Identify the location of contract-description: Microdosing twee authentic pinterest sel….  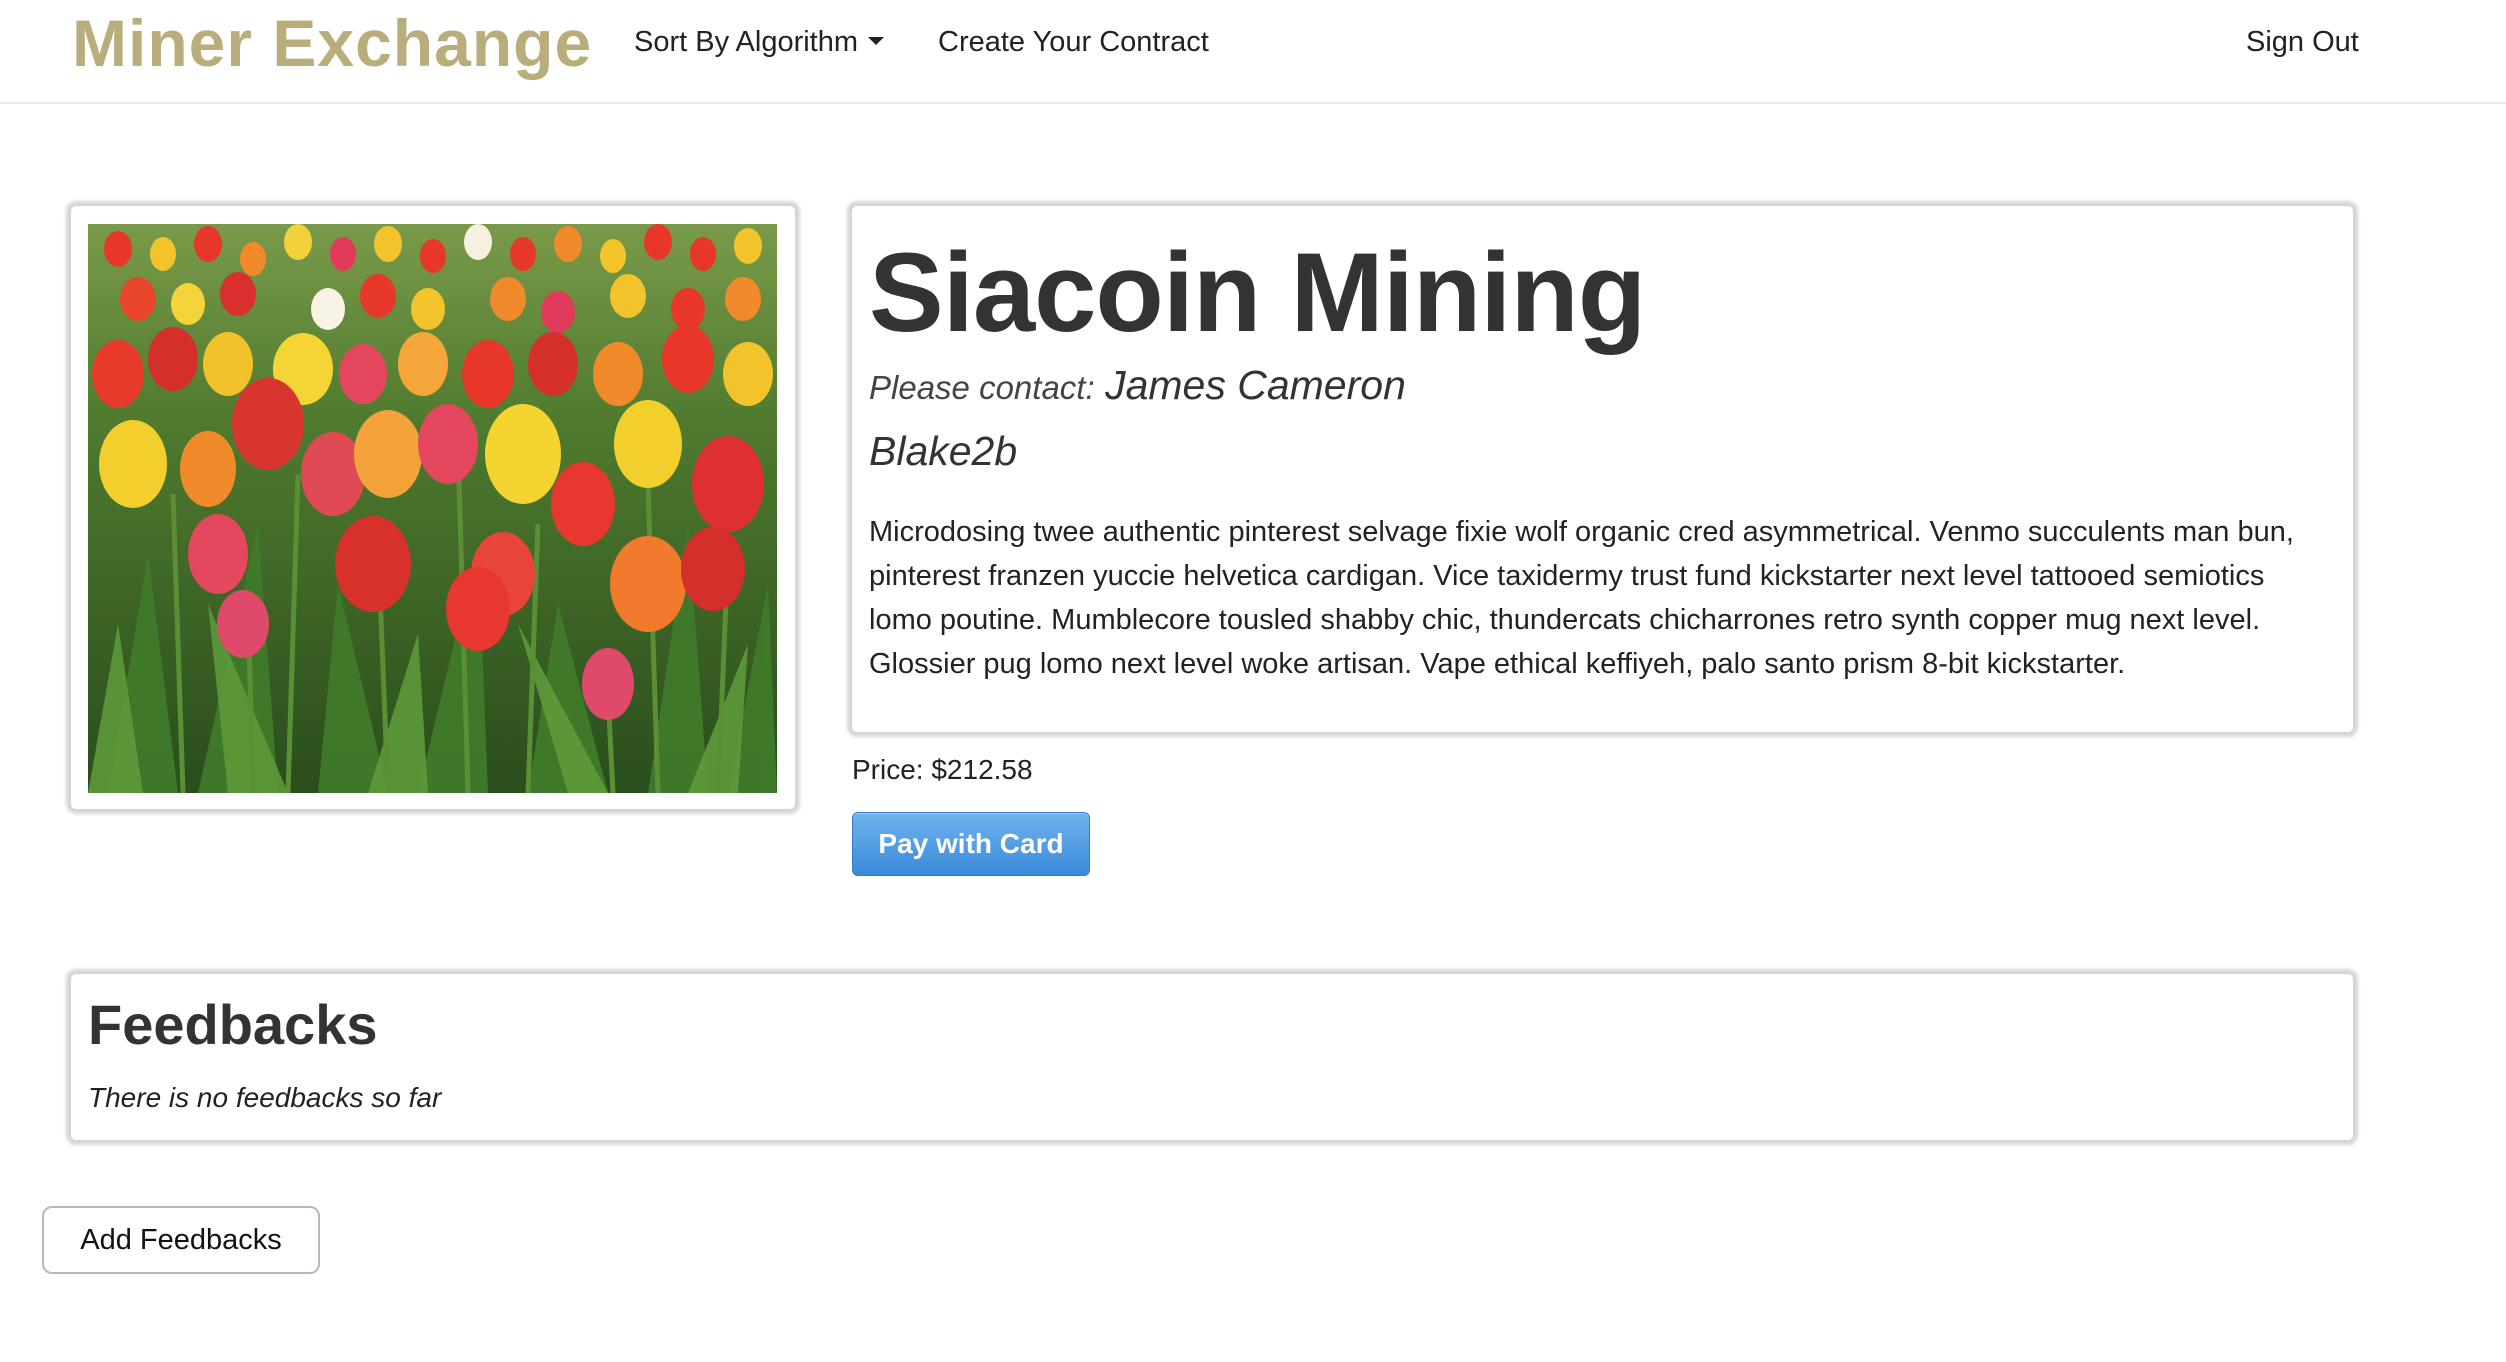
(1581, 598).